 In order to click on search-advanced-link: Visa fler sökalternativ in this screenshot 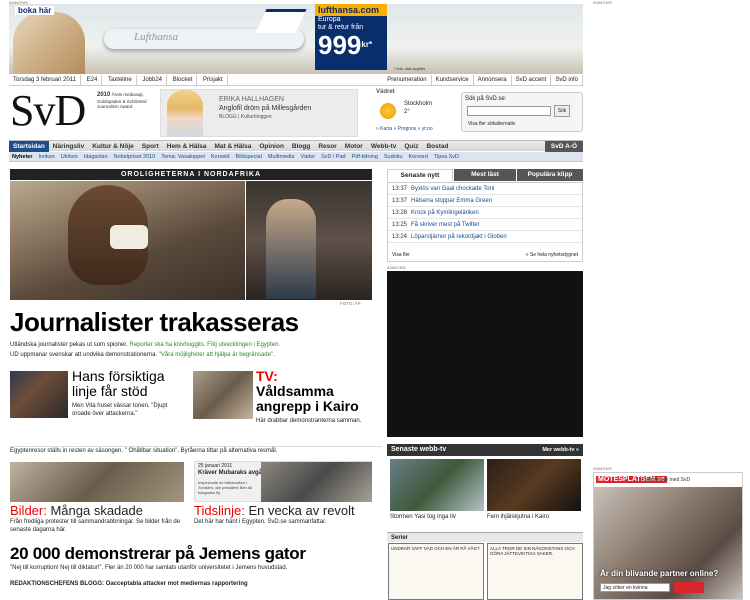, I will do `click(491, 124)`.